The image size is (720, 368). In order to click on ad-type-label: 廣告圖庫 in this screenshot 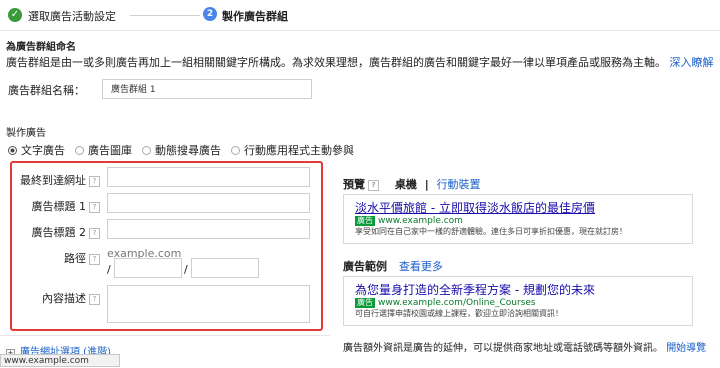, I will do `click(110, 150)`.